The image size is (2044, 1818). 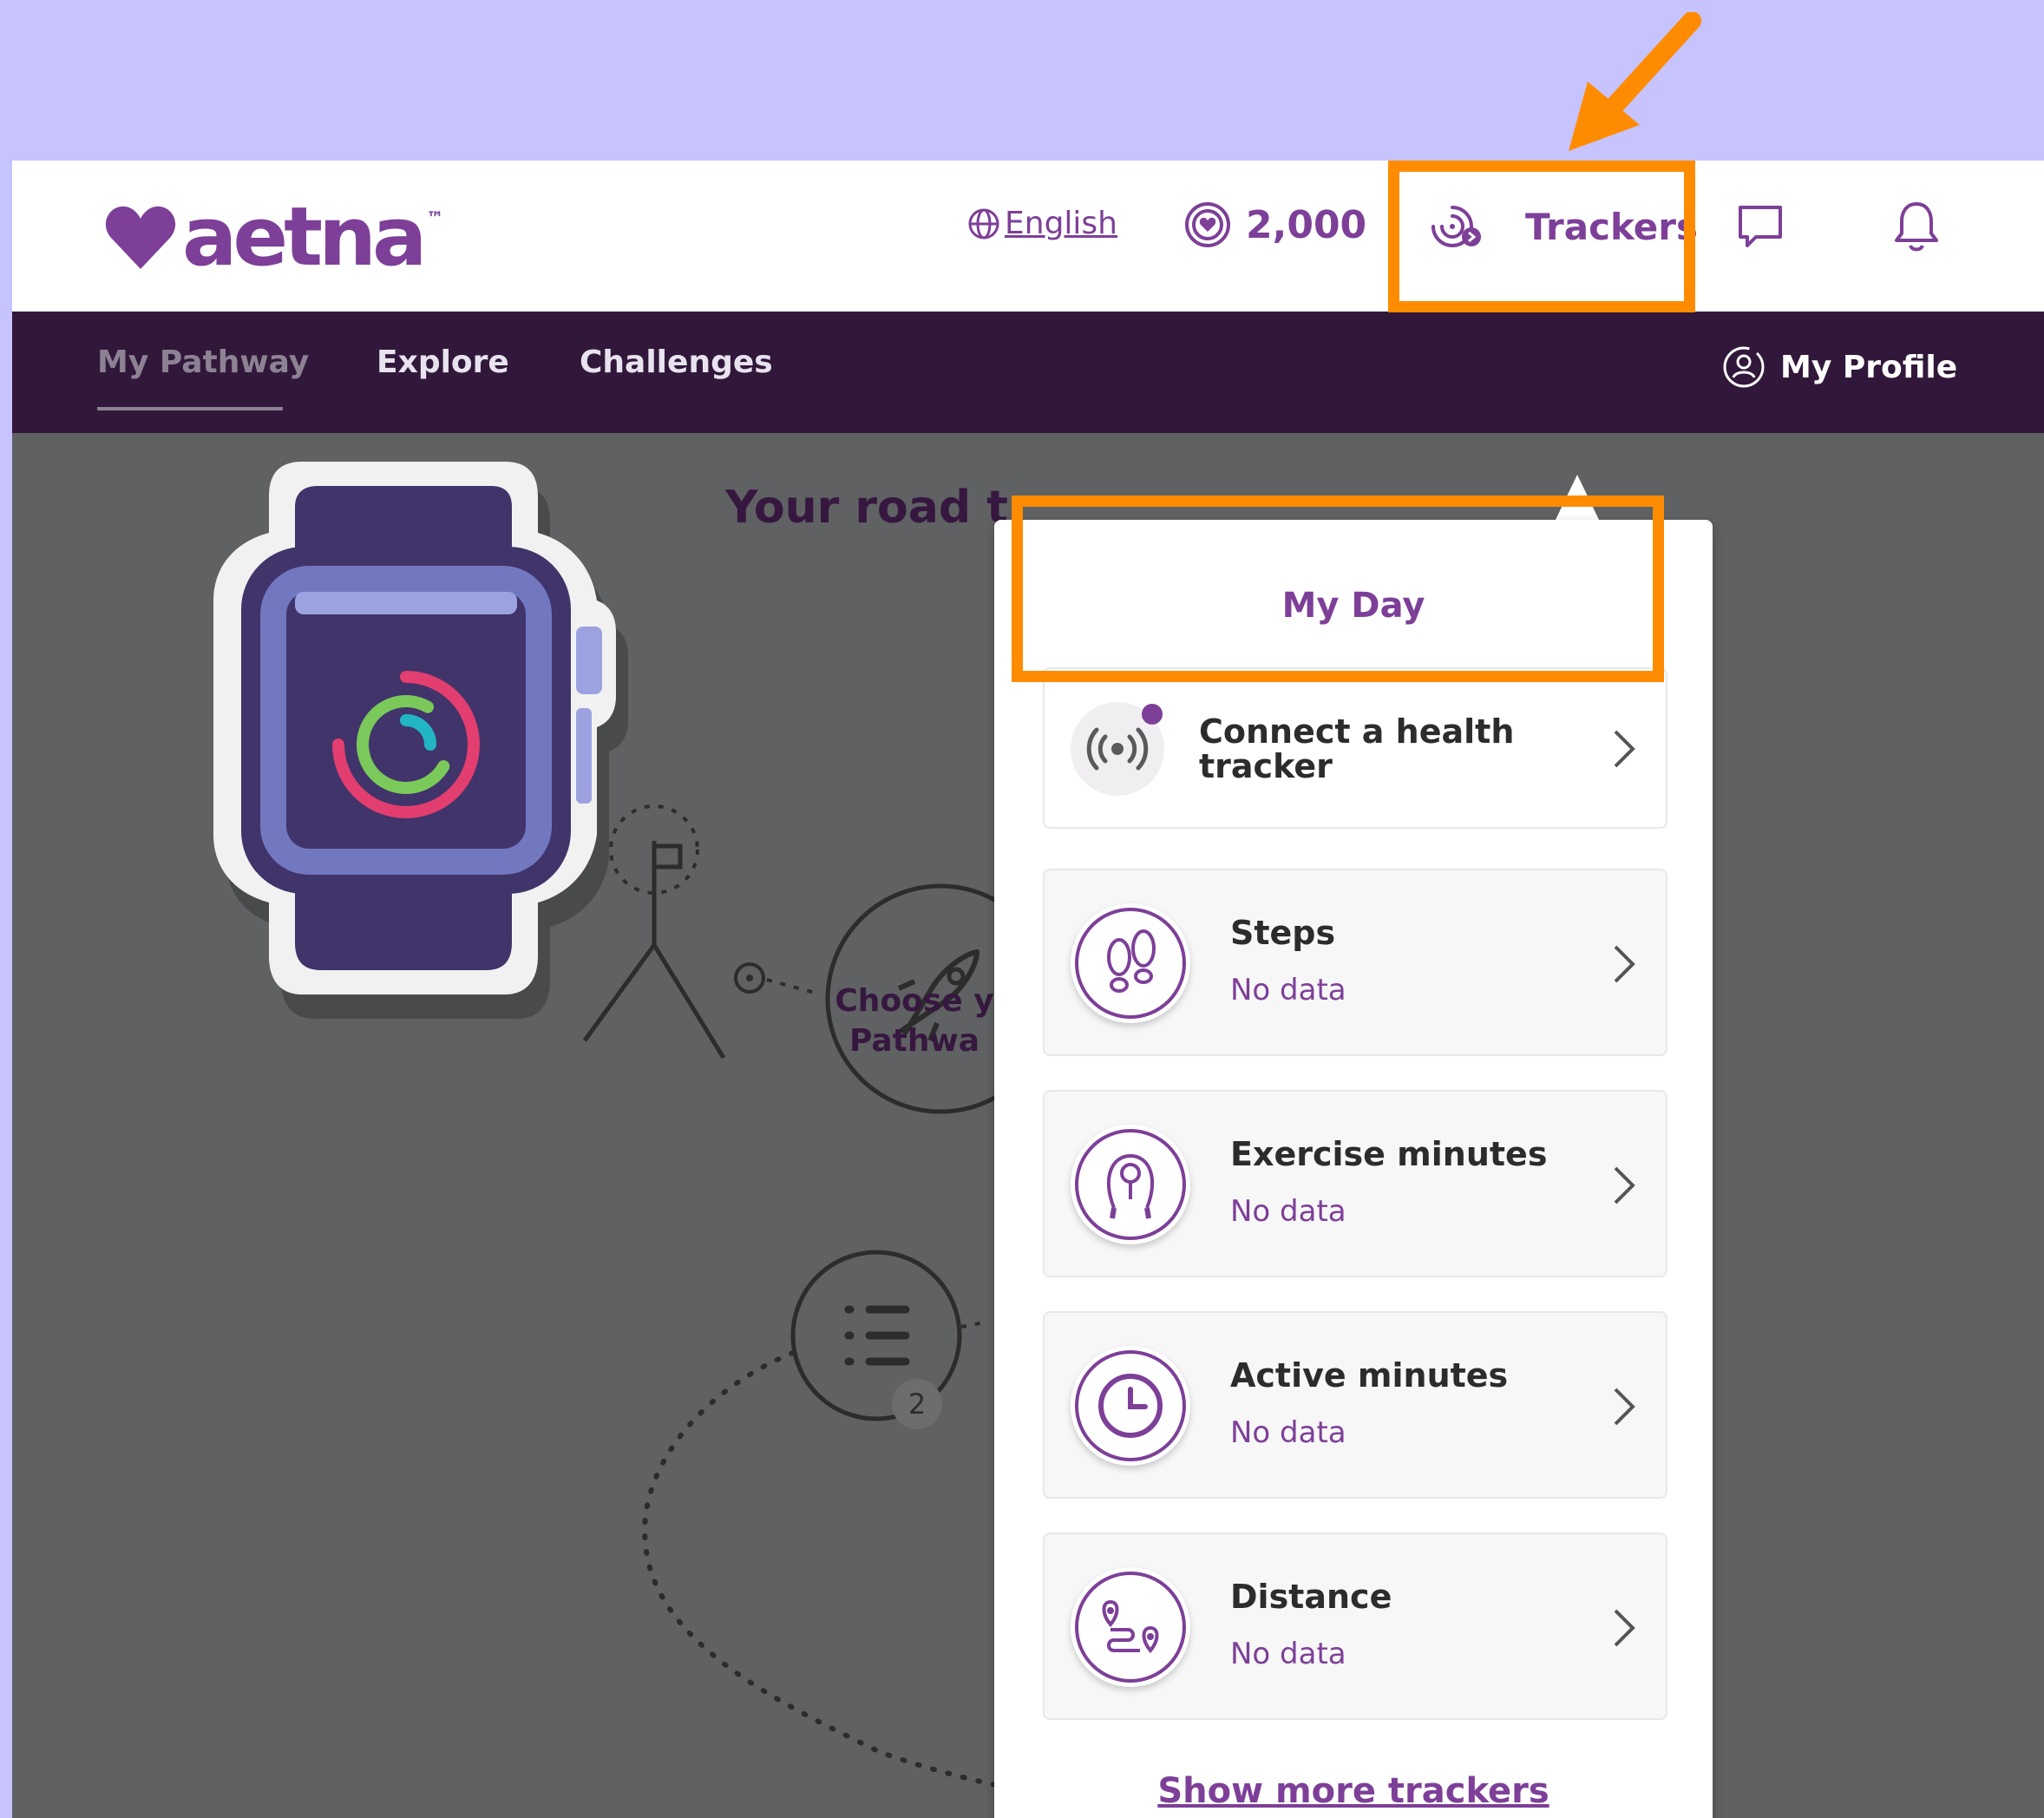 I want to click on language-label: English, so click(x=1061, y=223).